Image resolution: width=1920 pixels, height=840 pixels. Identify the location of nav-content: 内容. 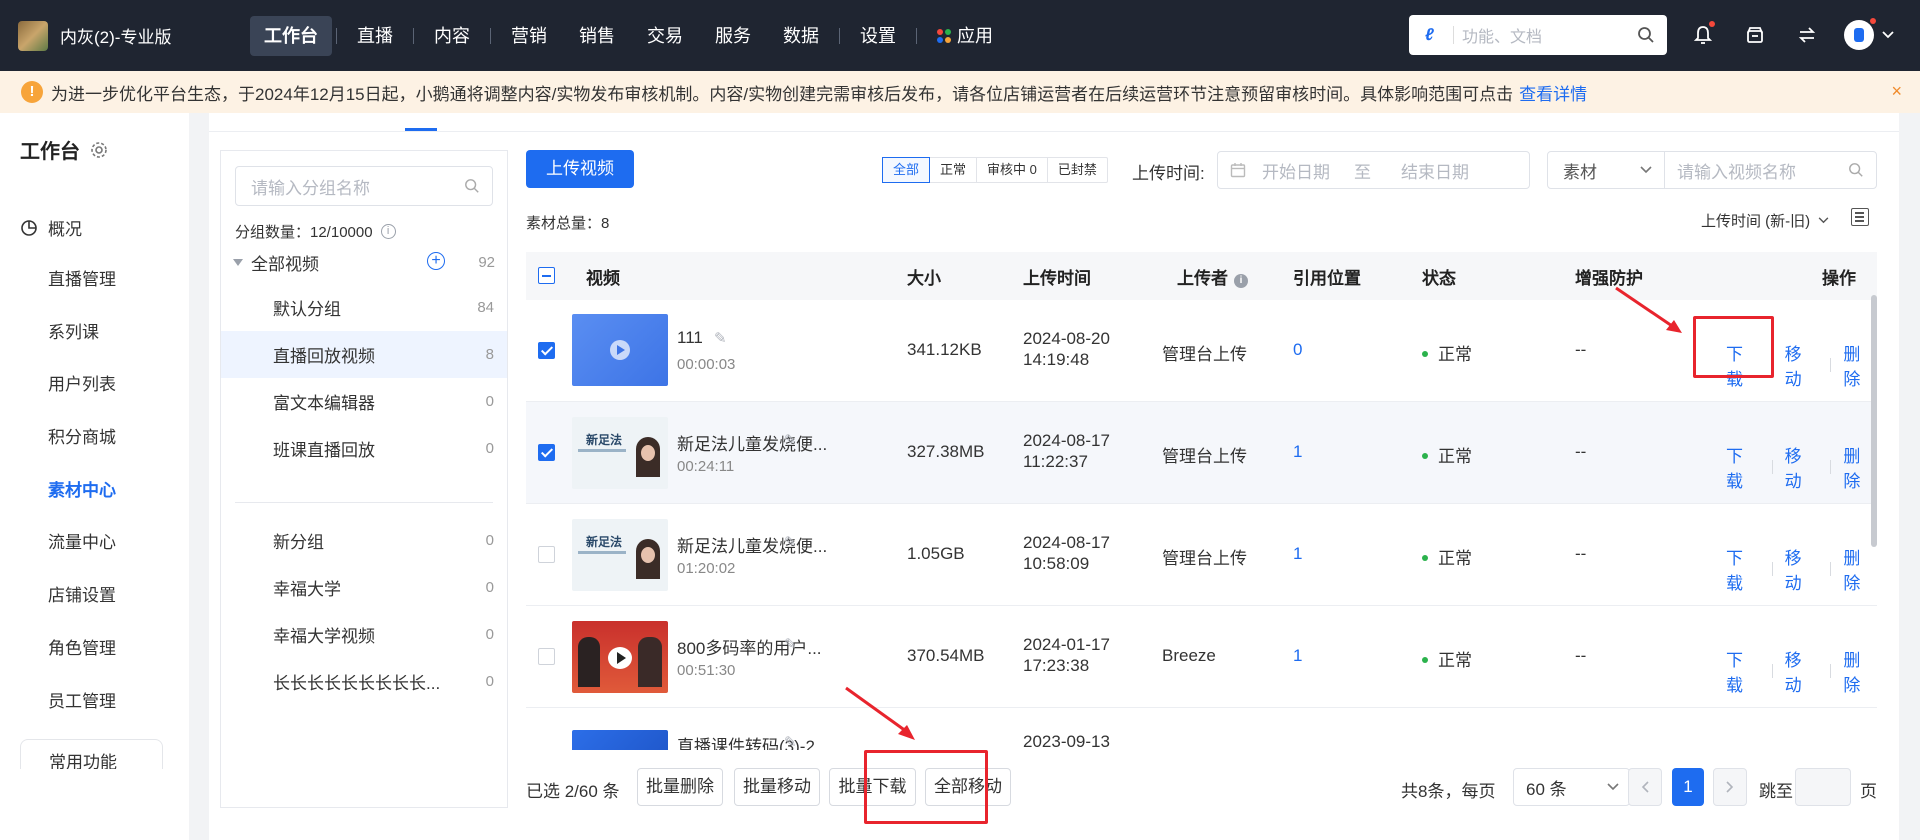
(452, 36).